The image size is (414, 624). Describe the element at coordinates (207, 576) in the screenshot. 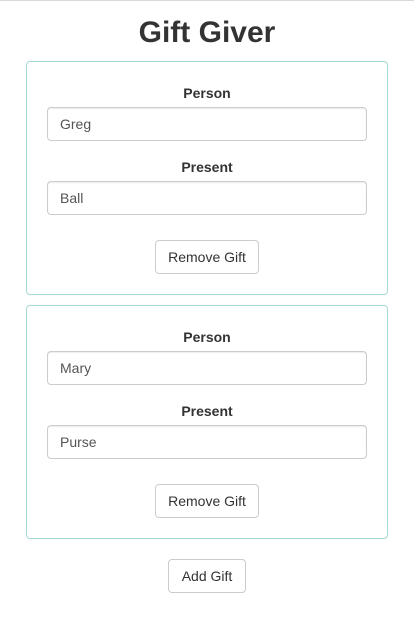

I see `add-gift-button: Add Gift` at that location.